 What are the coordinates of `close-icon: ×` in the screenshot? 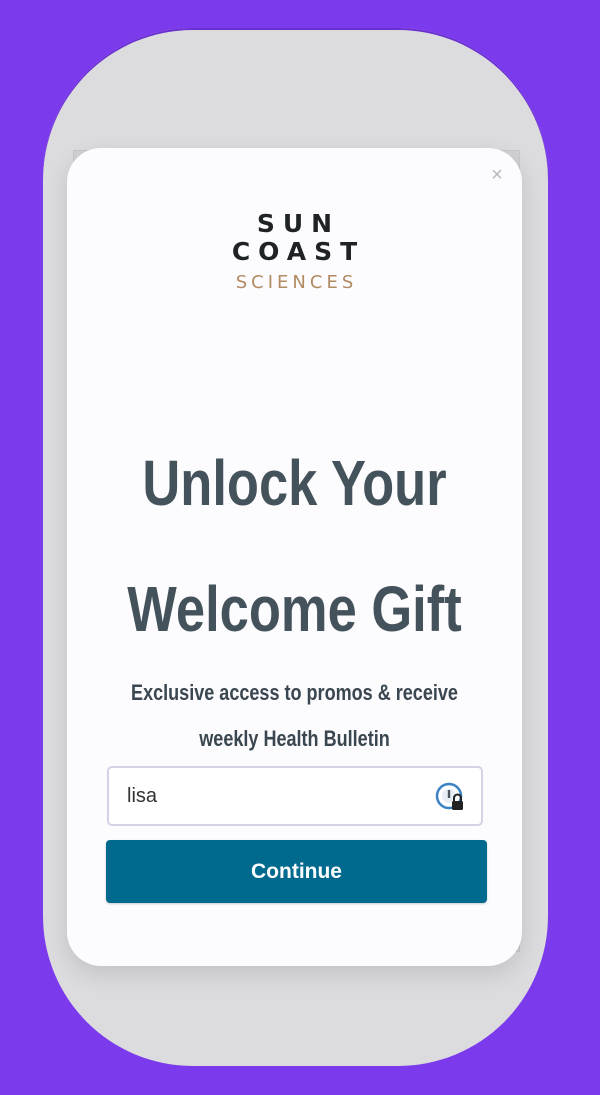 It's located at (497, 175).